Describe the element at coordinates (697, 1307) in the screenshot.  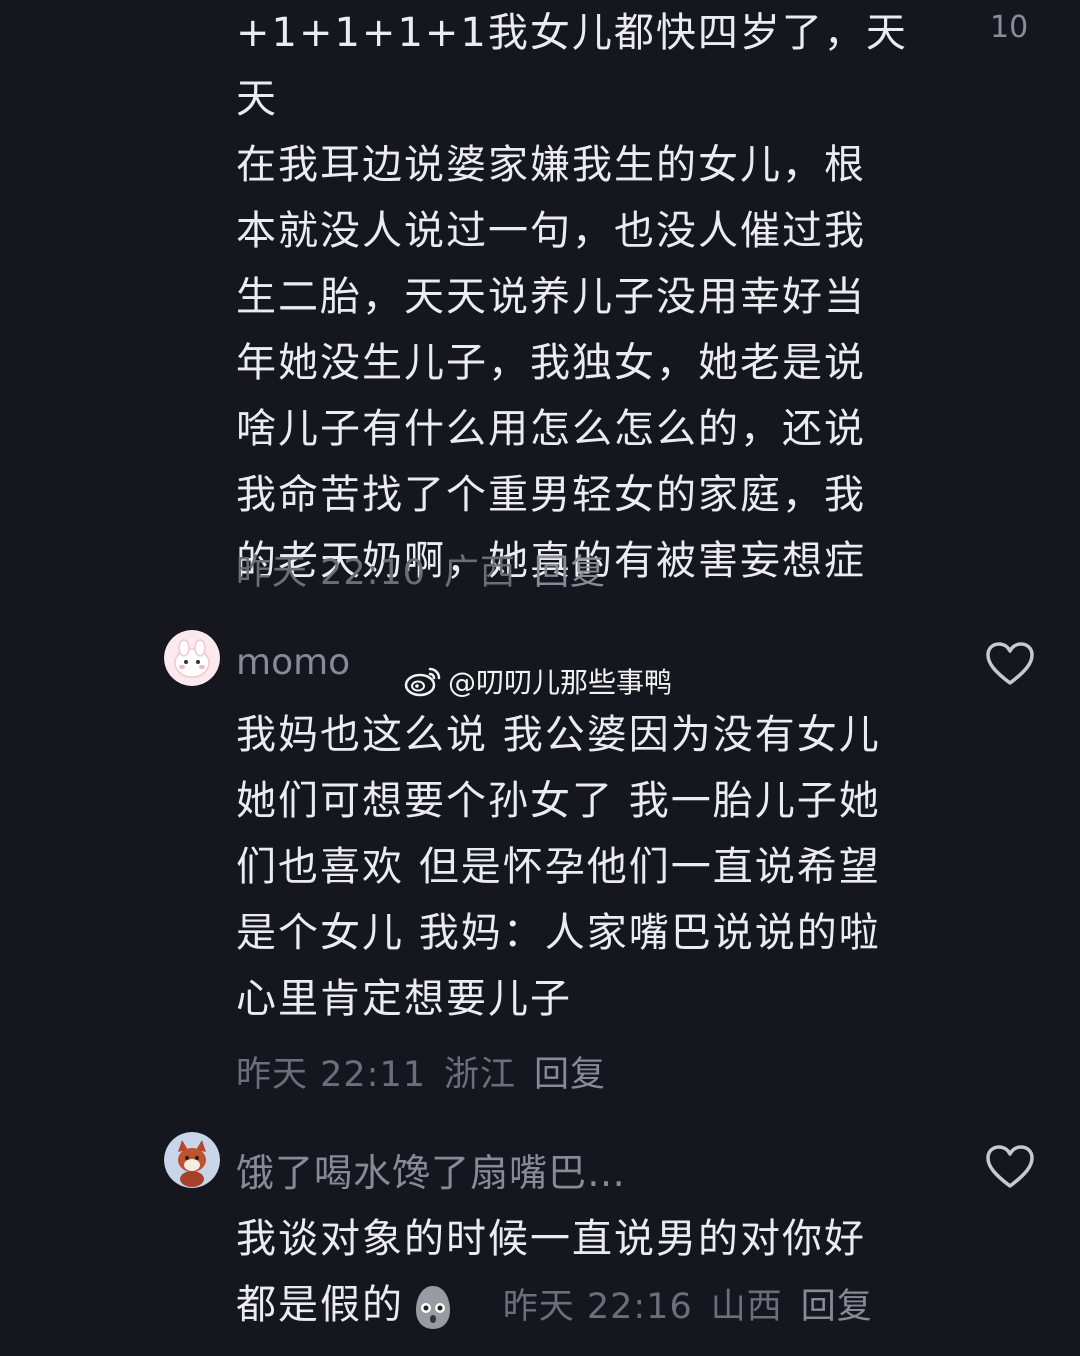
I see `comment-meta: 昨天 22:16 山西 回复` at that location.